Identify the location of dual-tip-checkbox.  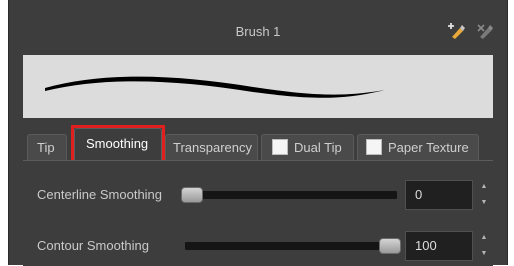
(280, 147).